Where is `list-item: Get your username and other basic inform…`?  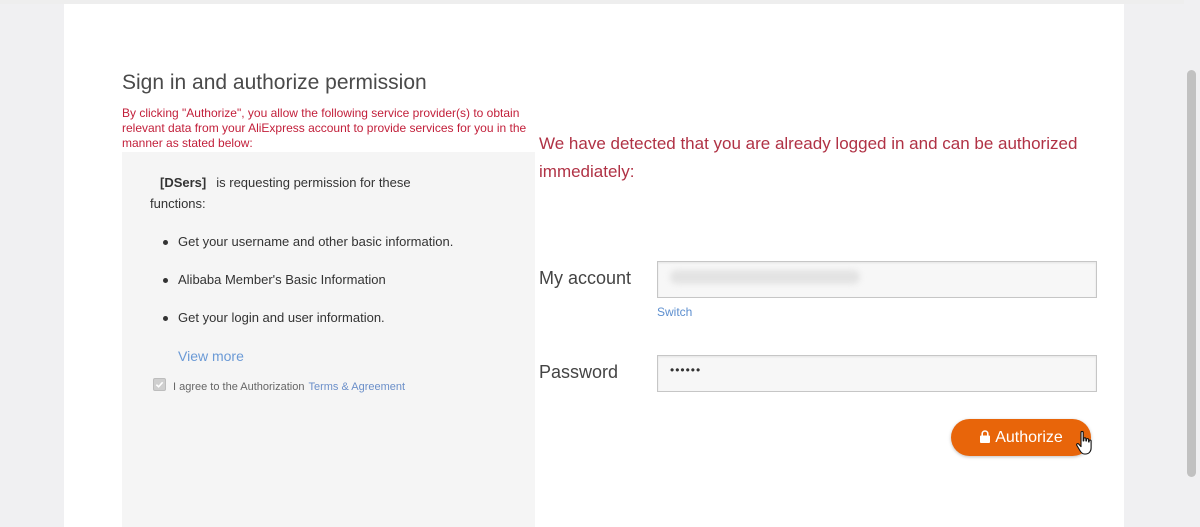
list-item: Get your username and other basic inform… is located at coordinates (340, 251).